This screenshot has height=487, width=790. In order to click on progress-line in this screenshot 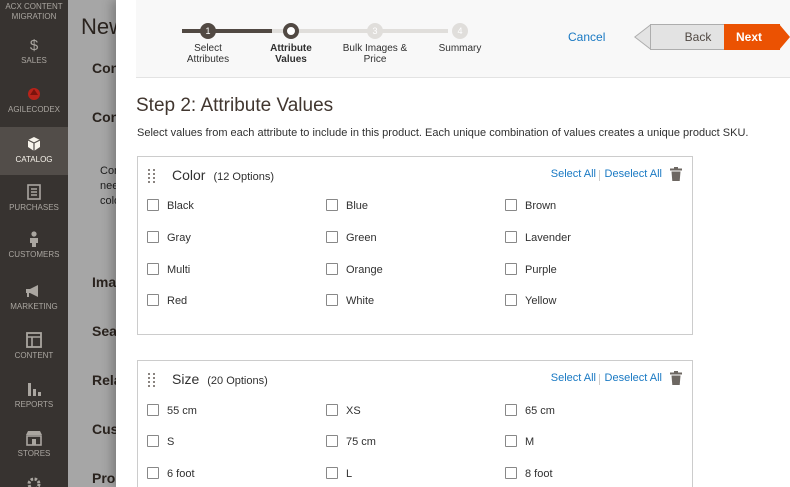, I will do `click(227, 31)`.